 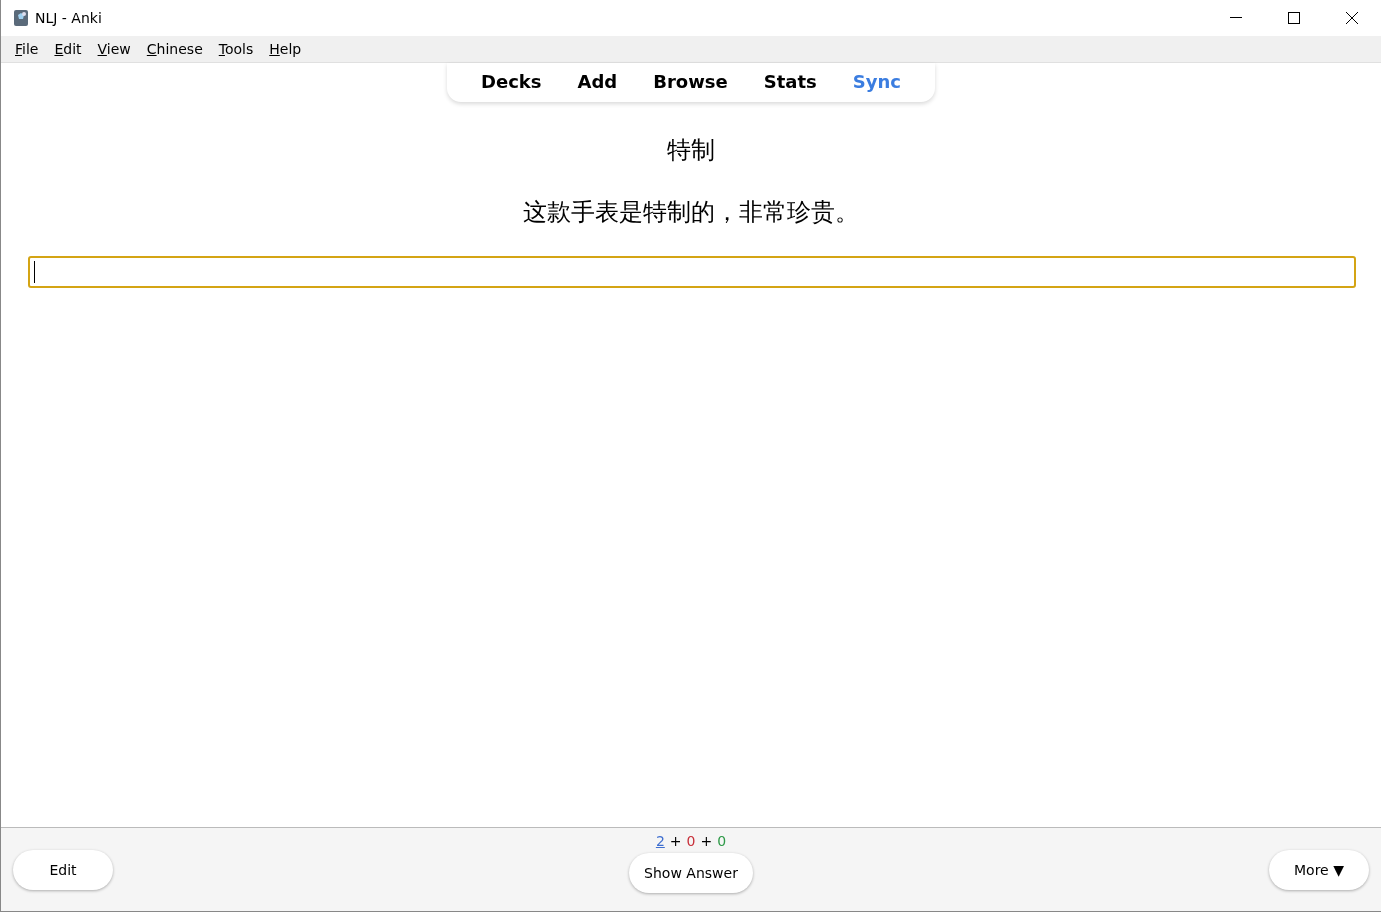 What do you see at coordinates (114, 49) in the screenshot?
I see `menu-item: View` at bounding box center [114, 49].